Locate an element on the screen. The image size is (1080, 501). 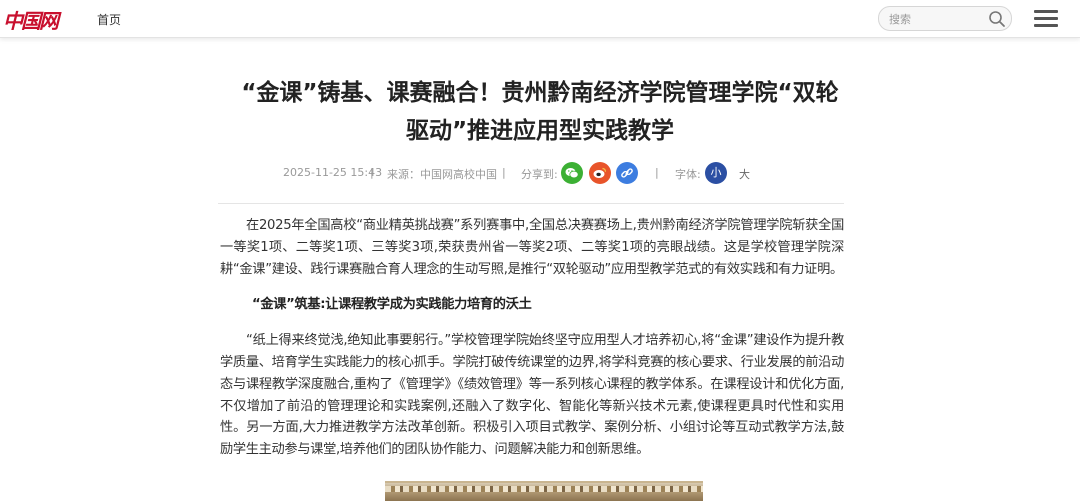
site-logo: 中国网 is located at coordinates (34, 19).